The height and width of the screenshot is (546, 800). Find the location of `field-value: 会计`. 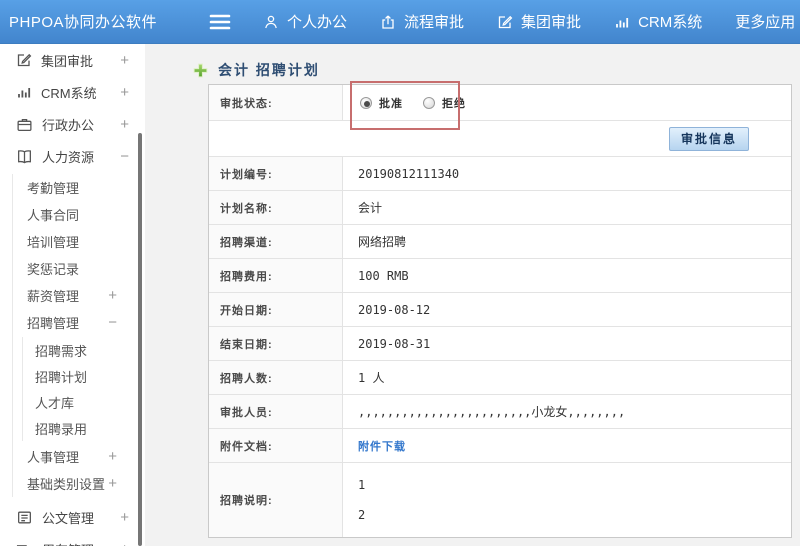

field-value: 会计 is located at coordinates (370, 208).